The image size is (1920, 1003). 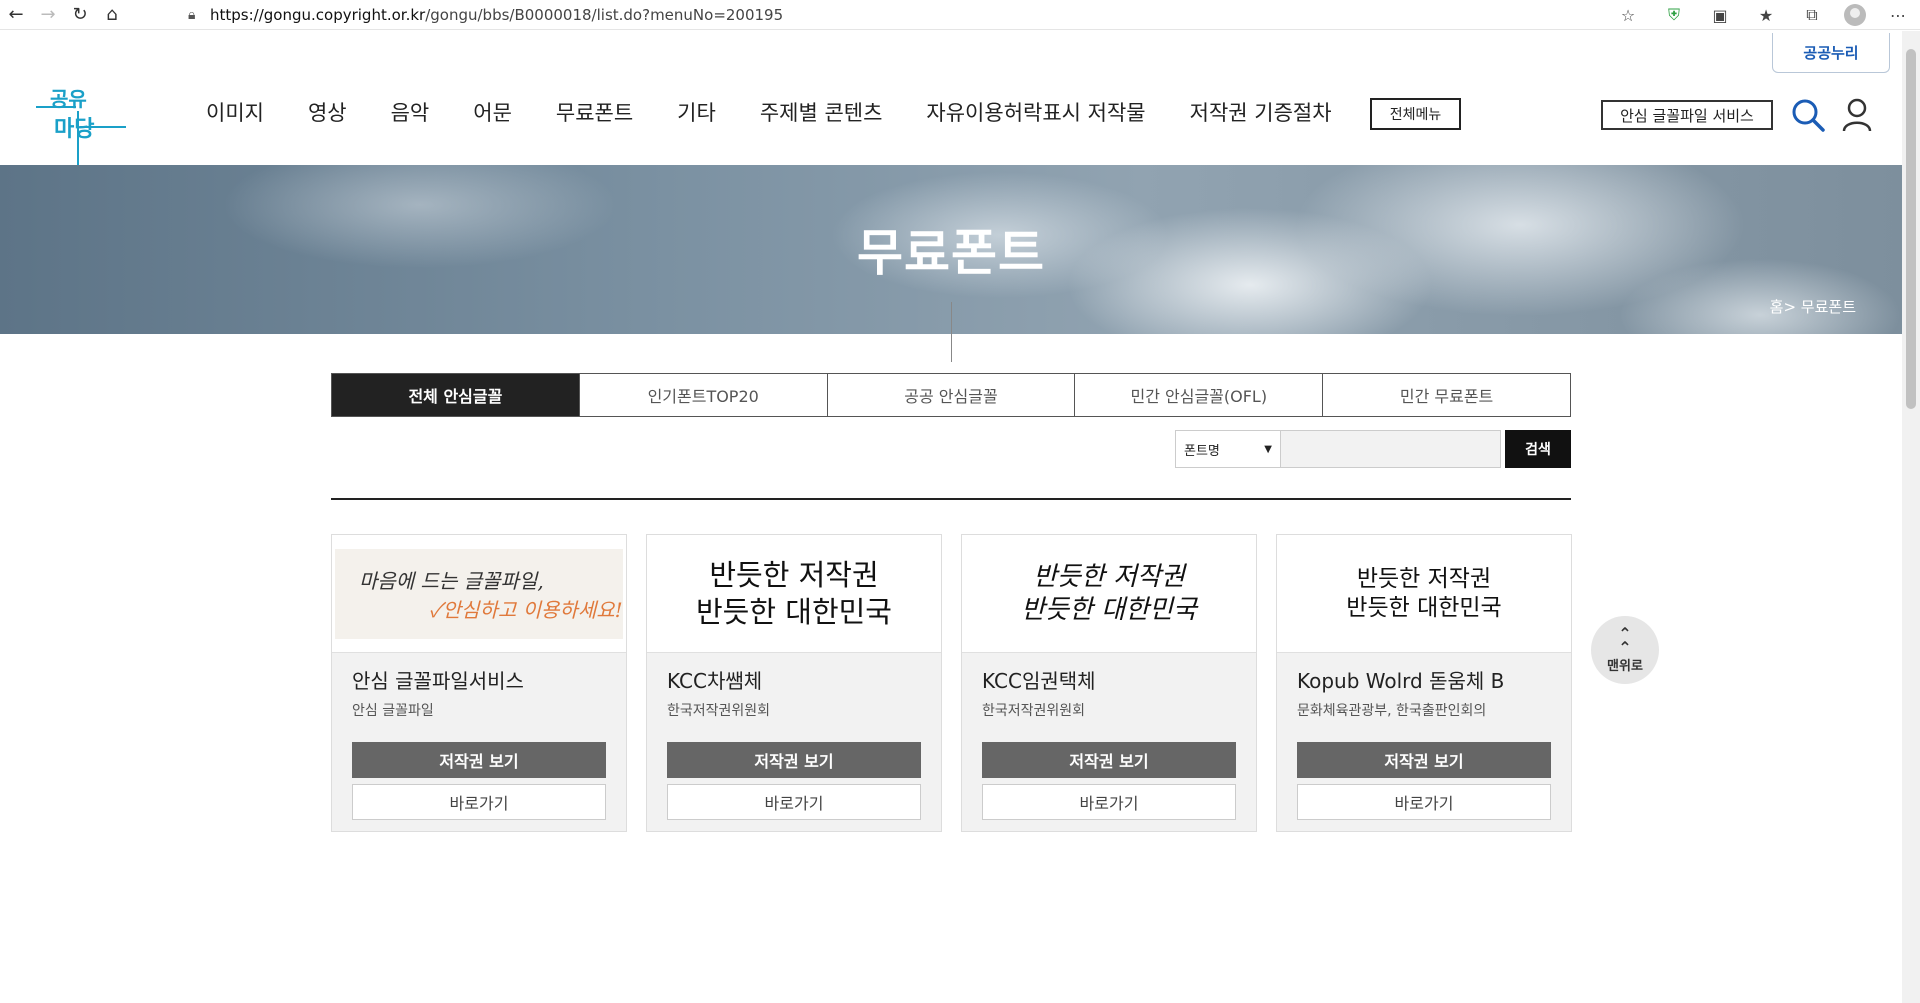 What do you see at coordinates (235, 112) in the screenshot?
I see `nav-image: 이미지` at bounding box center [235, 112].